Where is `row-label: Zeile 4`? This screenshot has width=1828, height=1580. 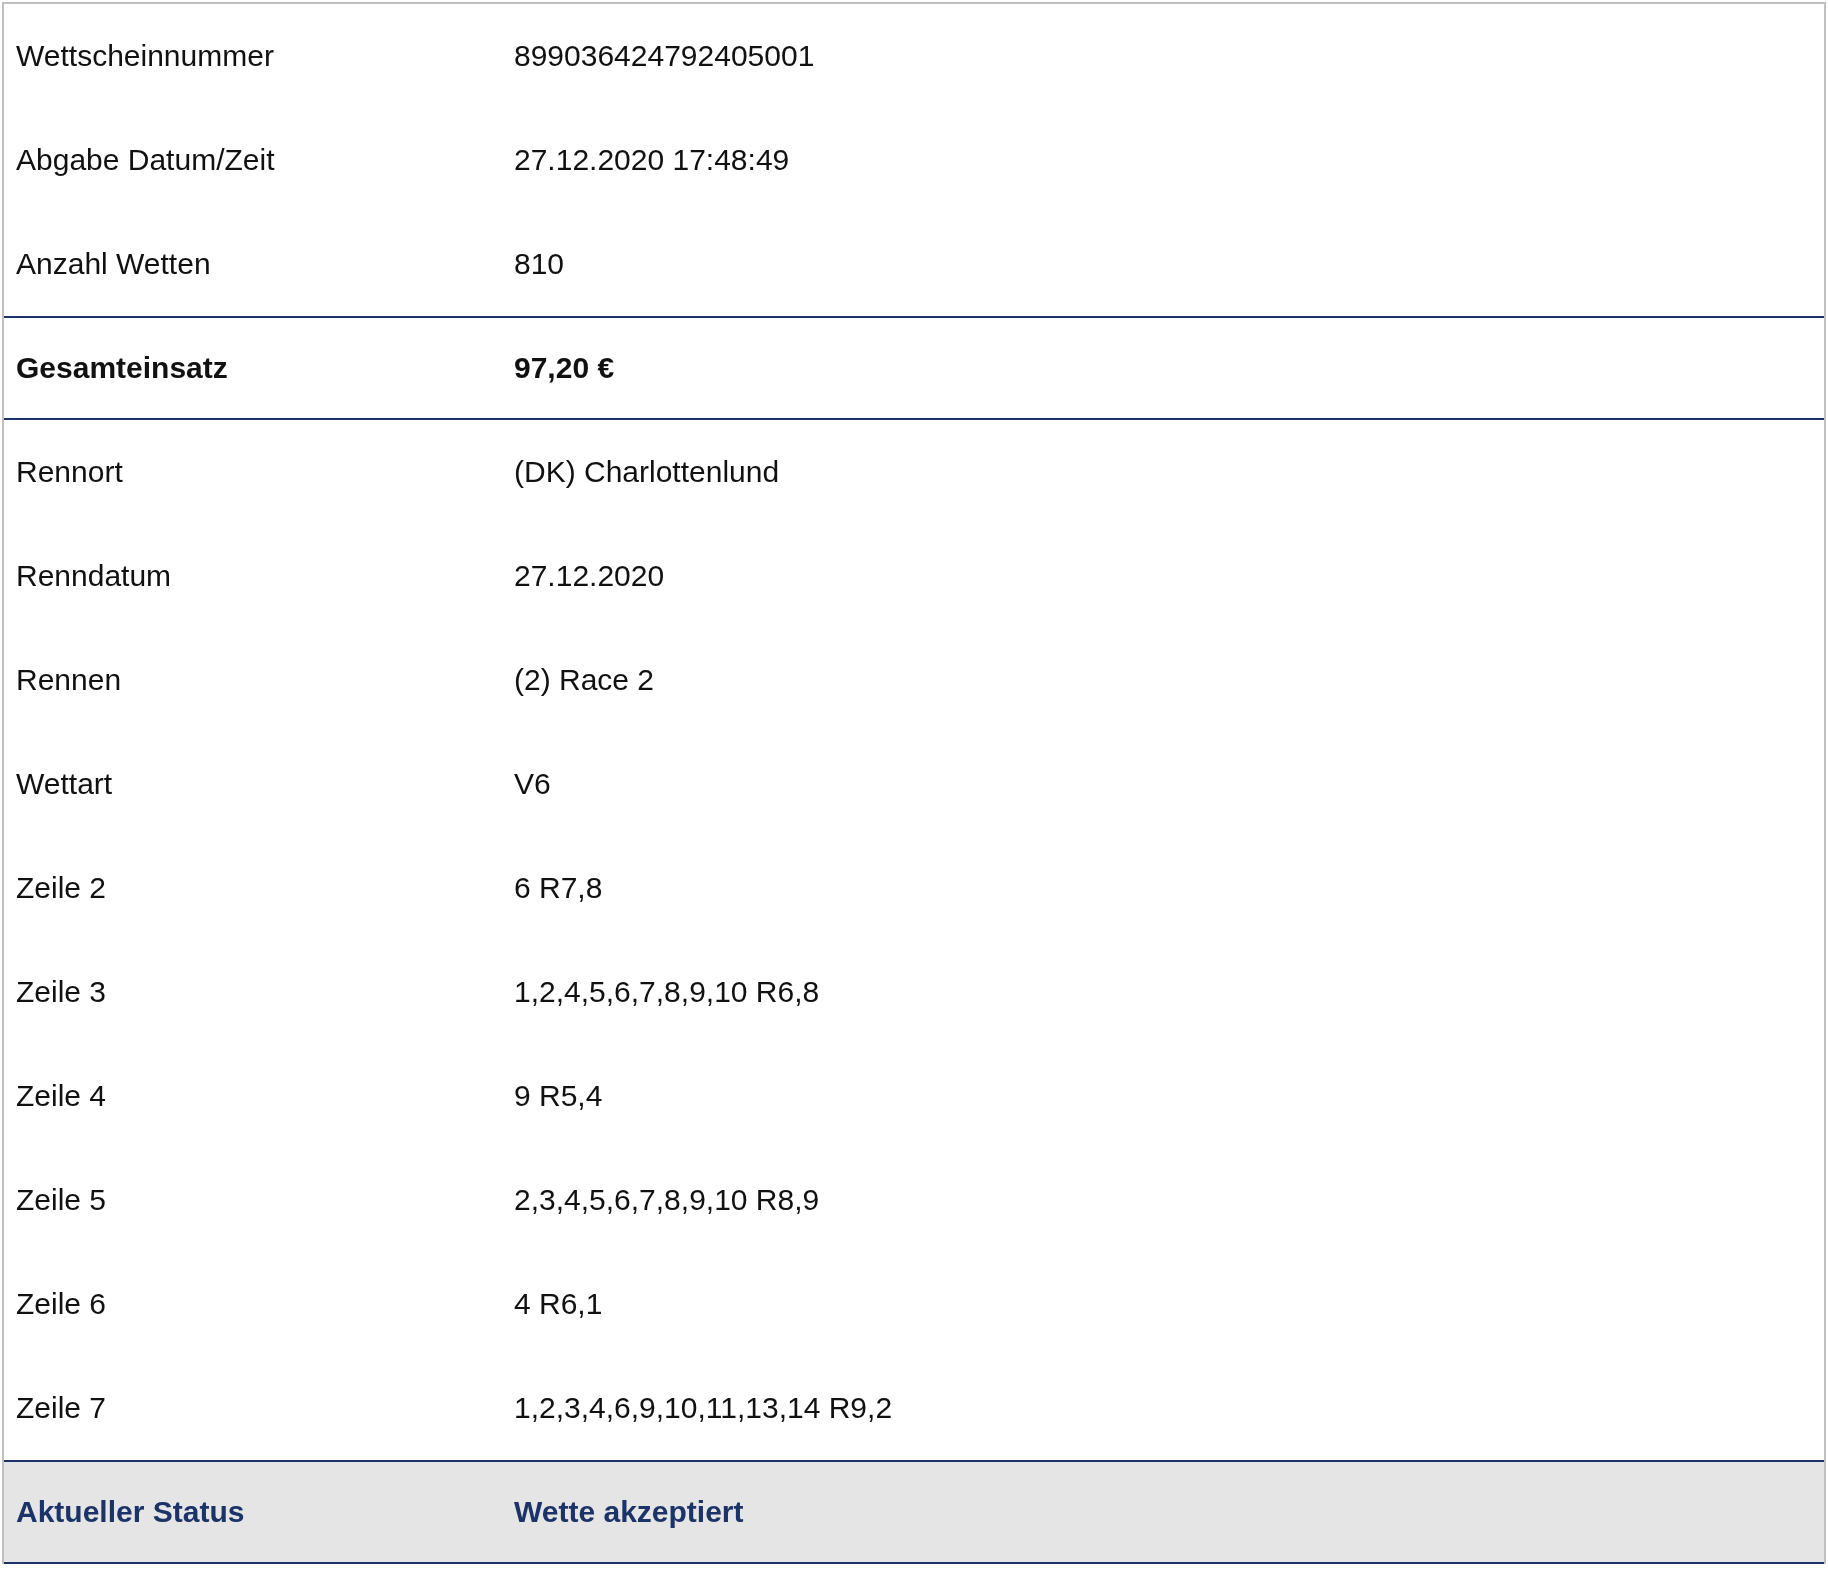
row-label: Zeile 4 is located at coordinates (62, 1096).